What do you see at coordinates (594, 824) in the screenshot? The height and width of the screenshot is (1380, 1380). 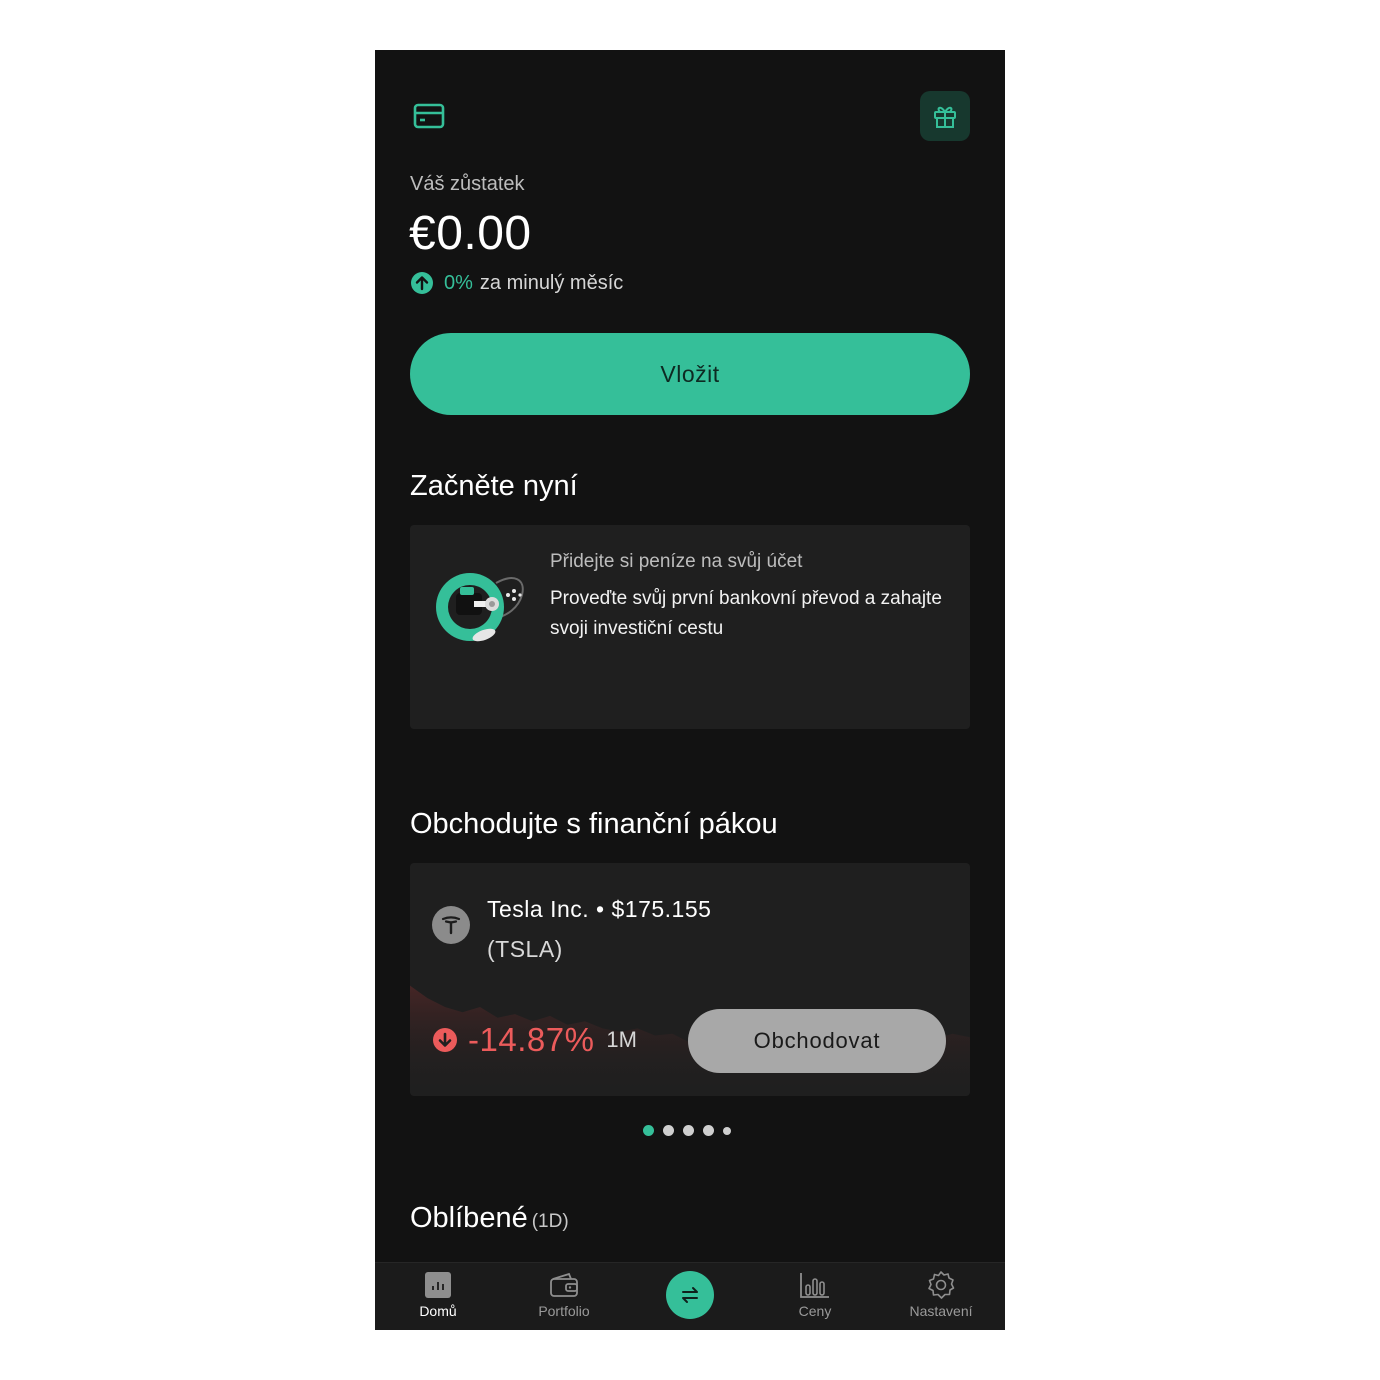 I see `leverage-section-title: Obchodujte s finanční pákou` at bounding box center [594, 824].